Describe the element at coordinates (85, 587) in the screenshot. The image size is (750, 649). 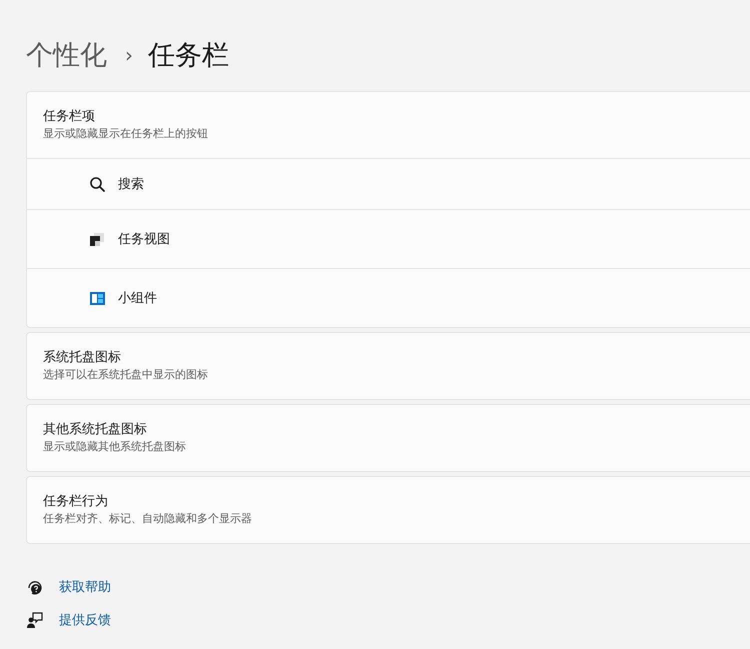
I see `link: 获取帮助` at that location.